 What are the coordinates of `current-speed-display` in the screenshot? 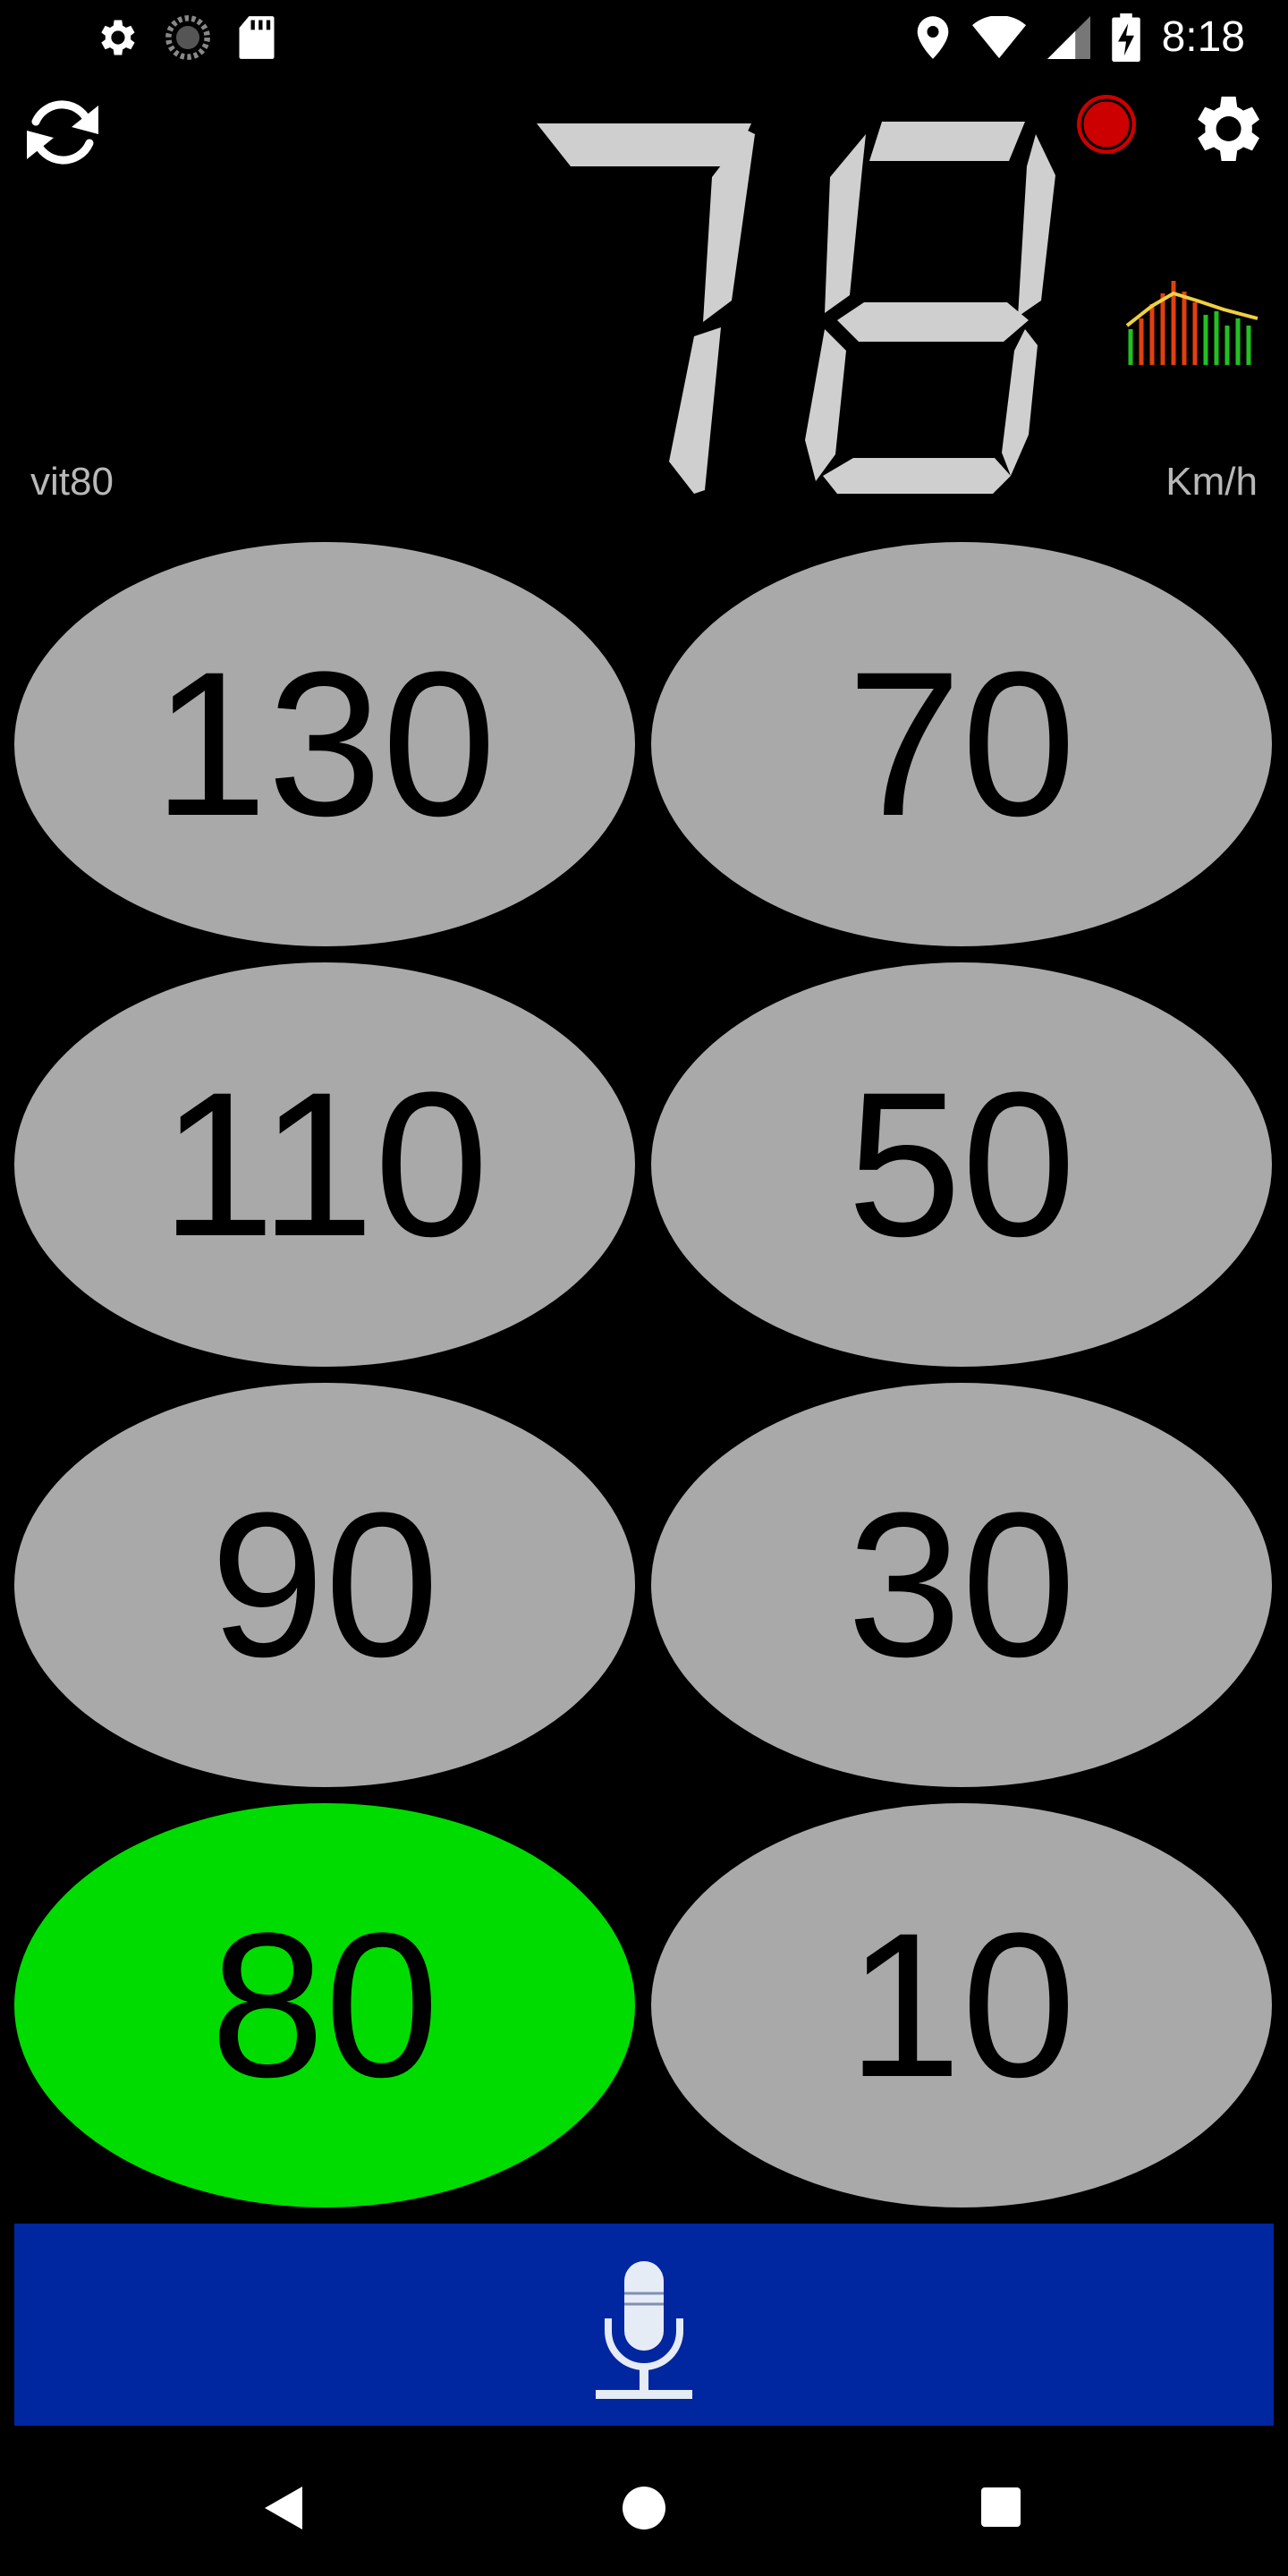 It's located at (805, 304).